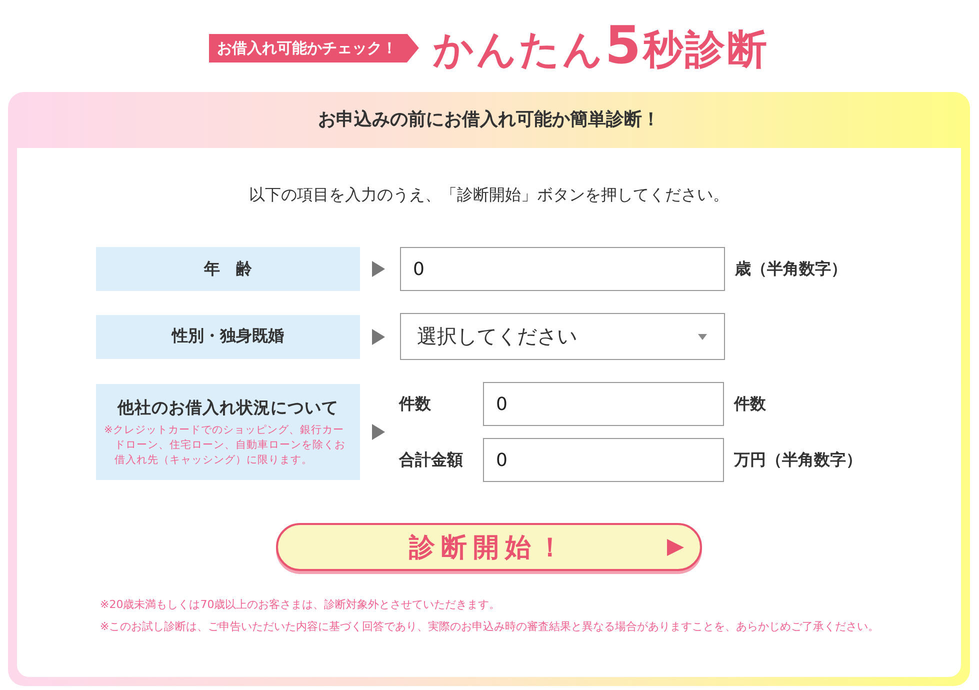 The image size is (979, 690). What do you see at coordinates (415, 404) in the screenshot?
I see `field-label: 件数` at bounding box center [415, 404].